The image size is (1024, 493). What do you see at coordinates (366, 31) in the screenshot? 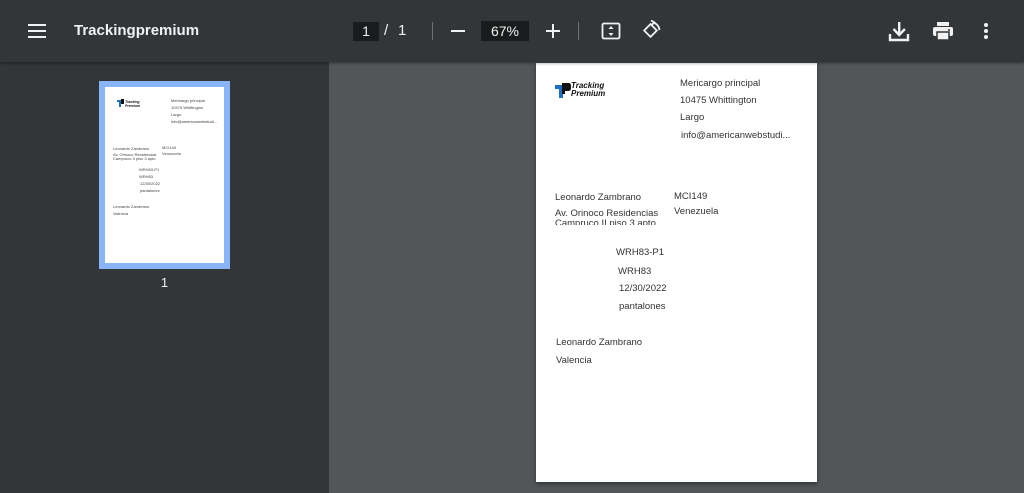
I see `page-number-input: 1` at bounding box center [366, 31].